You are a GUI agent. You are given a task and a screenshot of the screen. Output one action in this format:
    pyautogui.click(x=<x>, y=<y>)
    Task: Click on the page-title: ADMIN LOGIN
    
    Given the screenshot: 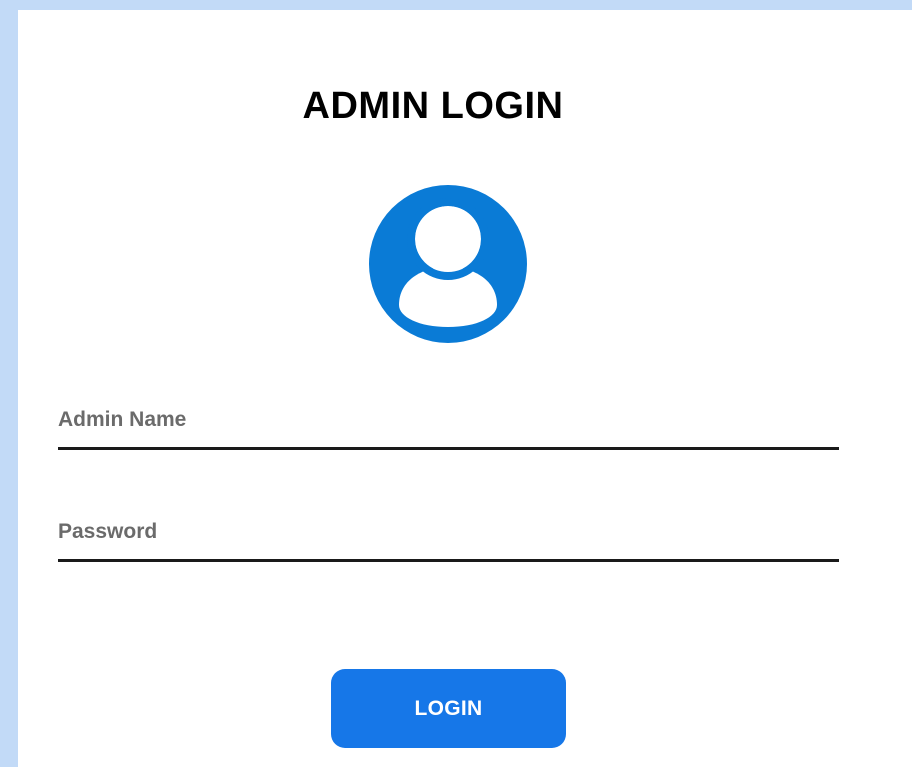 What is the action you would take?
    pyautogui.click(x=433, y=106)
    